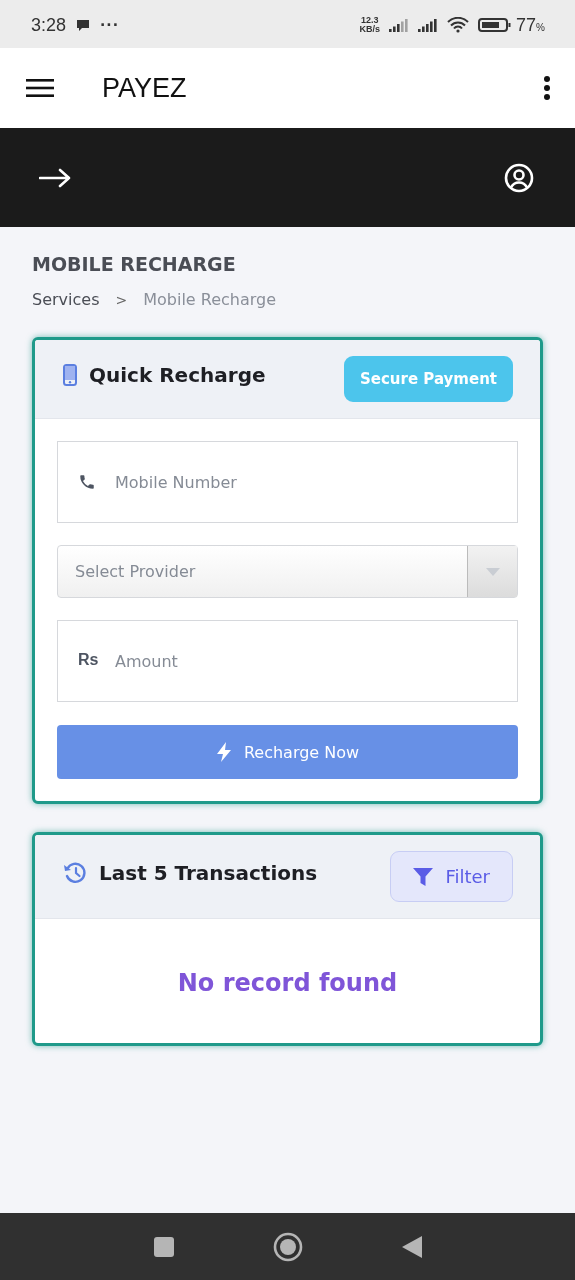 This screenshot has height=1280, width=575. I want to click on history-icon, so click(75, 872).